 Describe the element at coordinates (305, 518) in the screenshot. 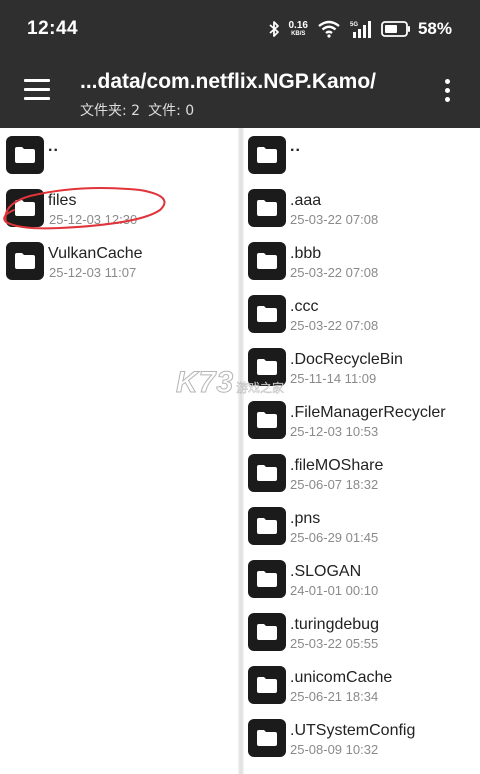

I see `item-name: .pns` at that location.